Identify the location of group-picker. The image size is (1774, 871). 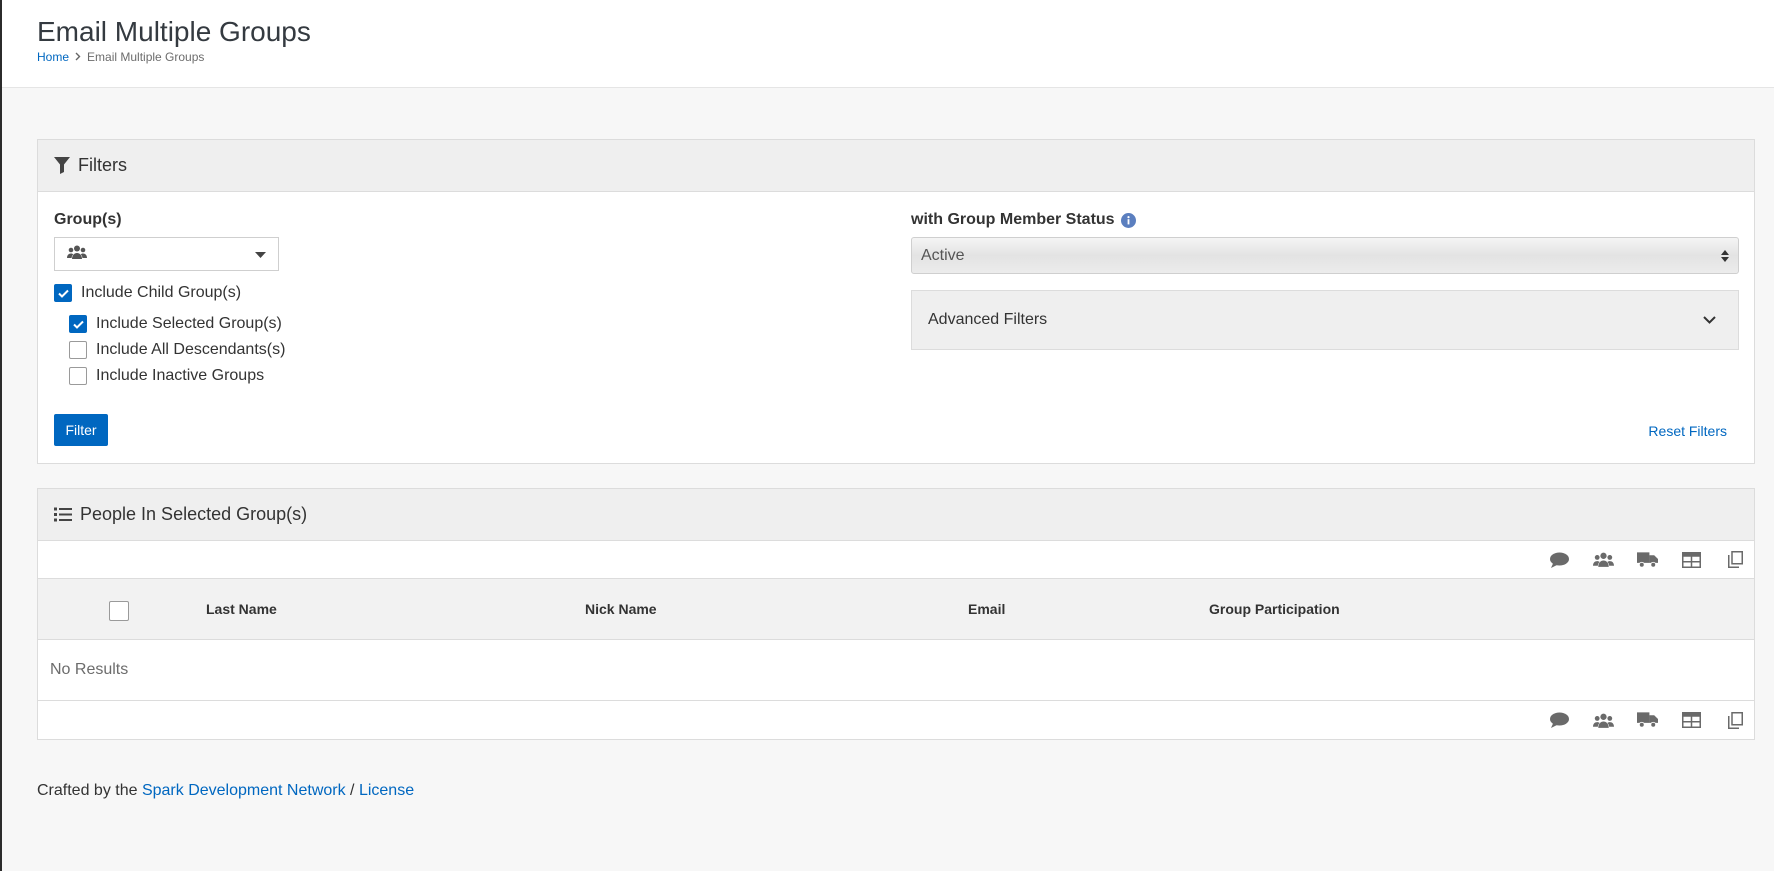
(166, 254).